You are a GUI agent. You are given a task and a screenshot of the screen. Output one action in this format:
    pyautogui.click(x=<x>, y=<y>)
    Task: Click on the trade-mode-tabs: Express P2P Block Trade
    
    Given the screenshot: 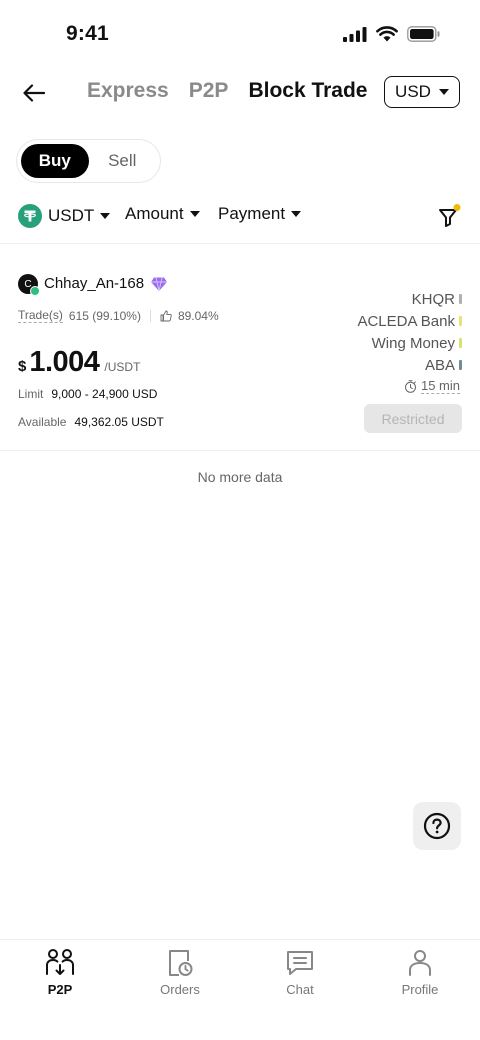 What is the action you would take?
    pyautogui.click(x=227, y=91)
    